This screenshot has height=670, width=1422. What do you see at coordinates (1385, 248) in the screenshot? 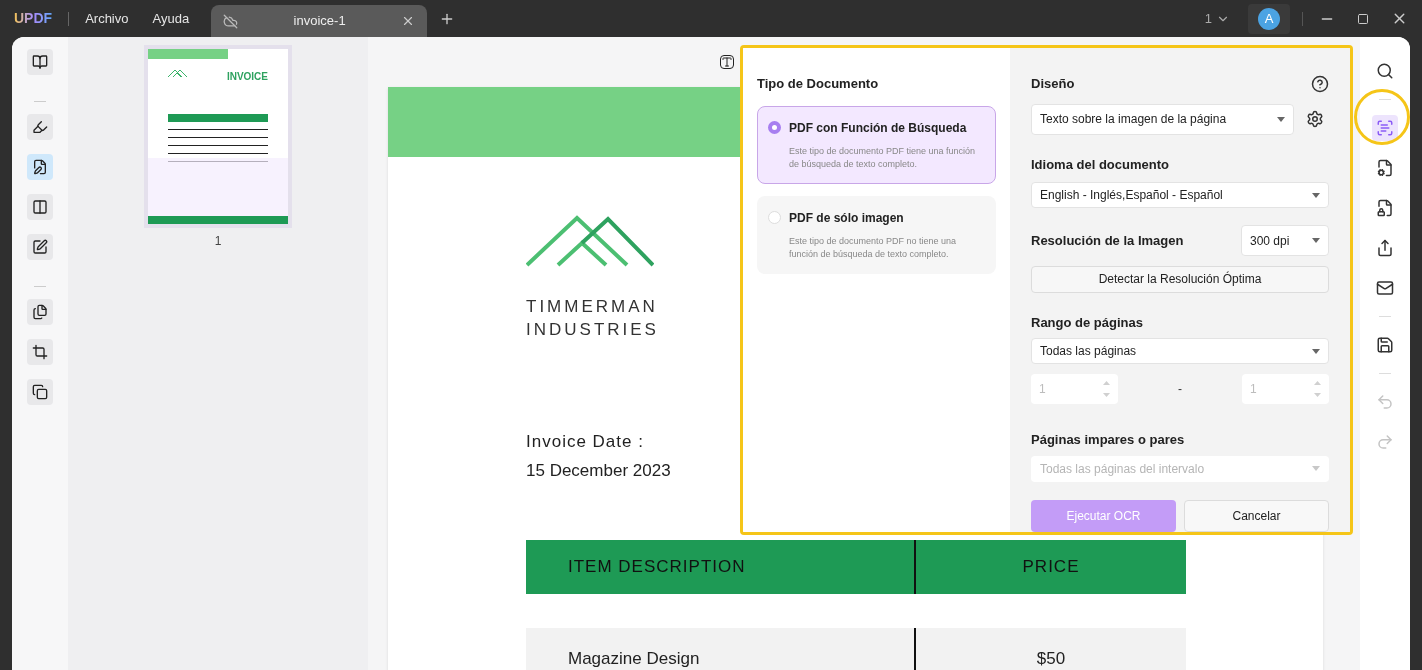
I see `share-icon` at bounding box center [1385, 248].